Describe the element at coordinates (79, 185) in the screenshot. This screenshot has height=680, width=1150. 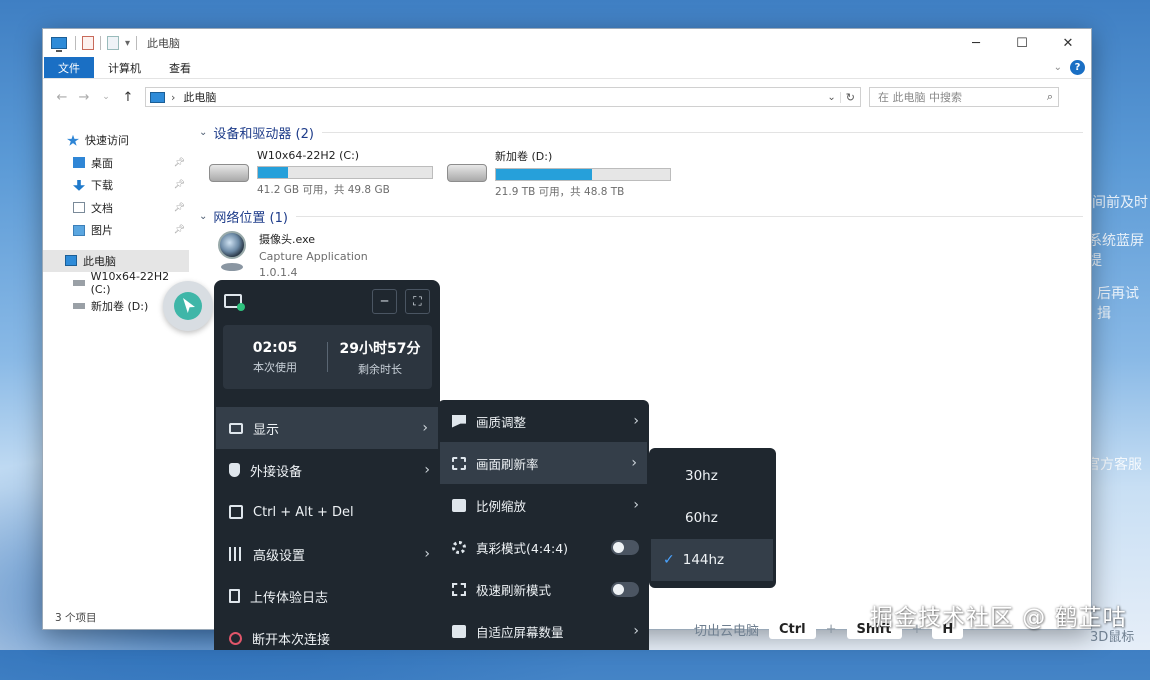
I see `download-icon` at that location.